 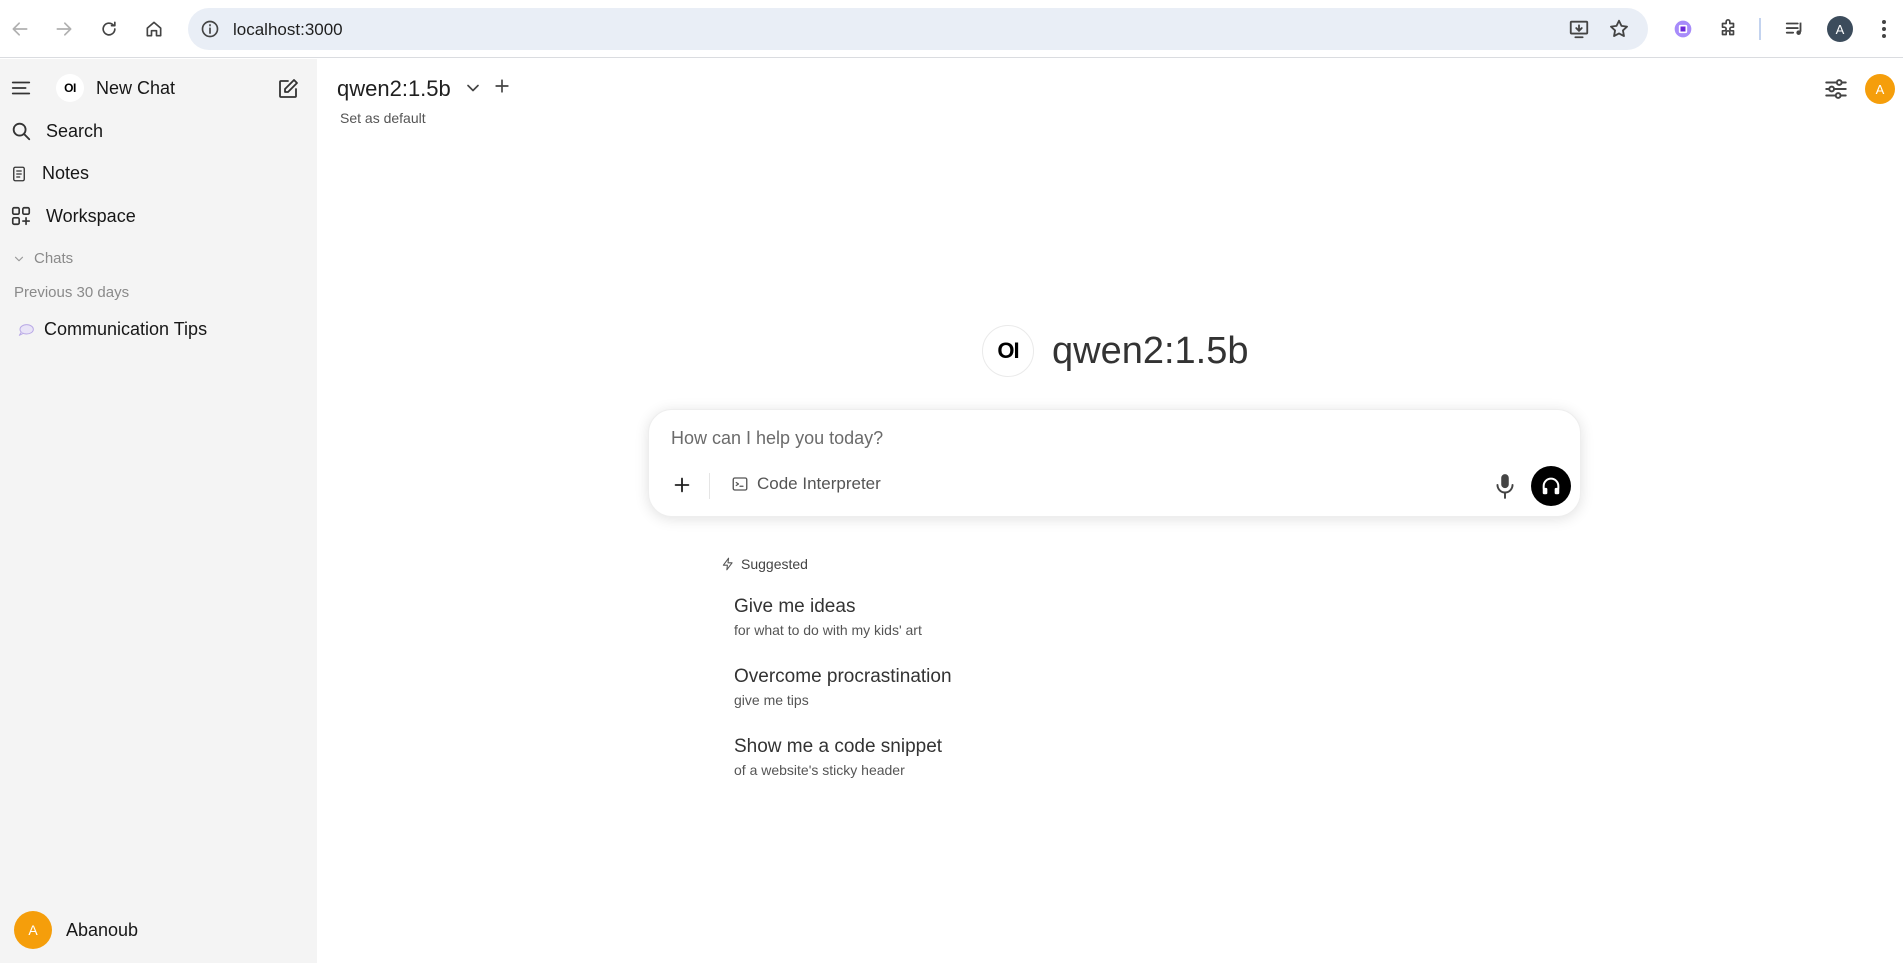 I want to click on code-interpreter-label: Code Interpreter, so click(x=819, y=483).